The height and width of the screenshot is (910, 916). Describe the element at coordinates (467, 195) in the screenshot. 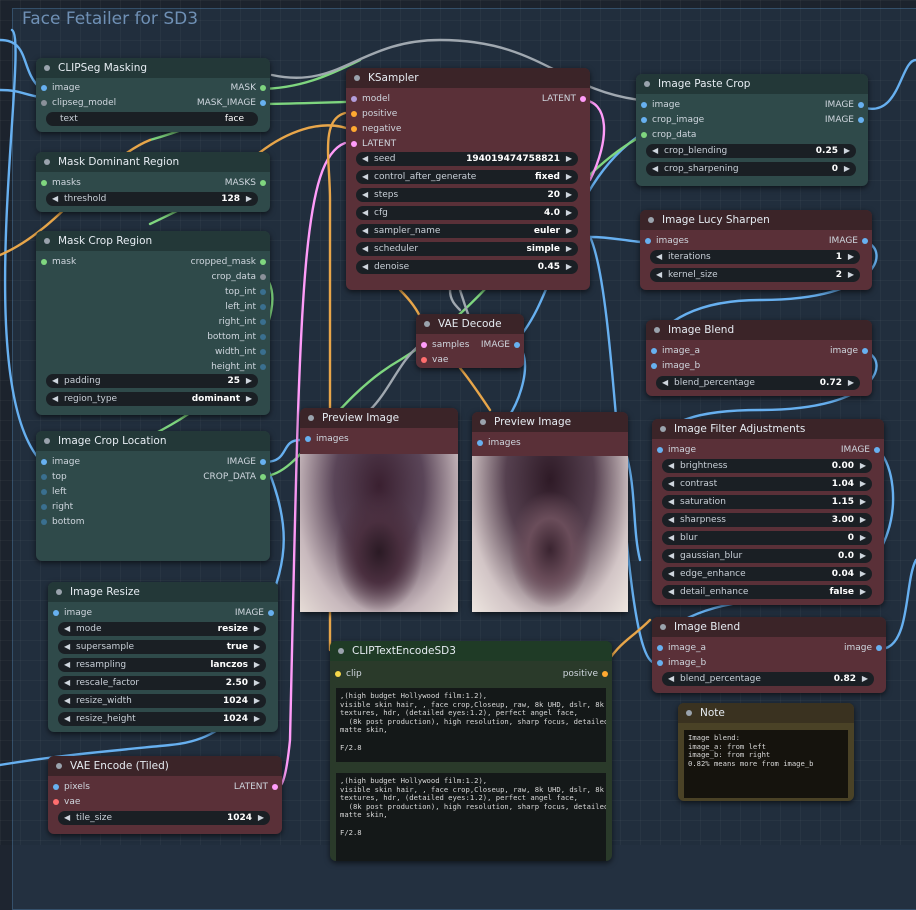

I see `steps-widget: ◀ steps 20 ▶` at that location.